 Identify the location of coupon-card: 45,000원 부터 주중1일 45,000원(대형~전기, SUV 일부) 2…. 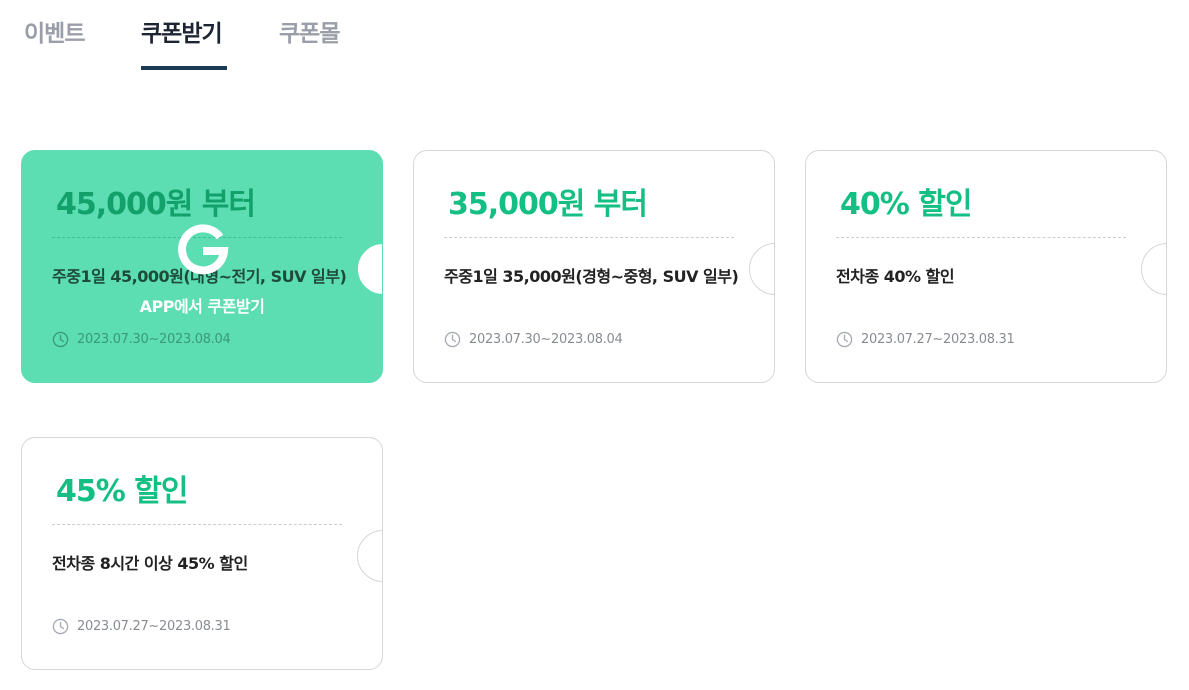
(202, 266).